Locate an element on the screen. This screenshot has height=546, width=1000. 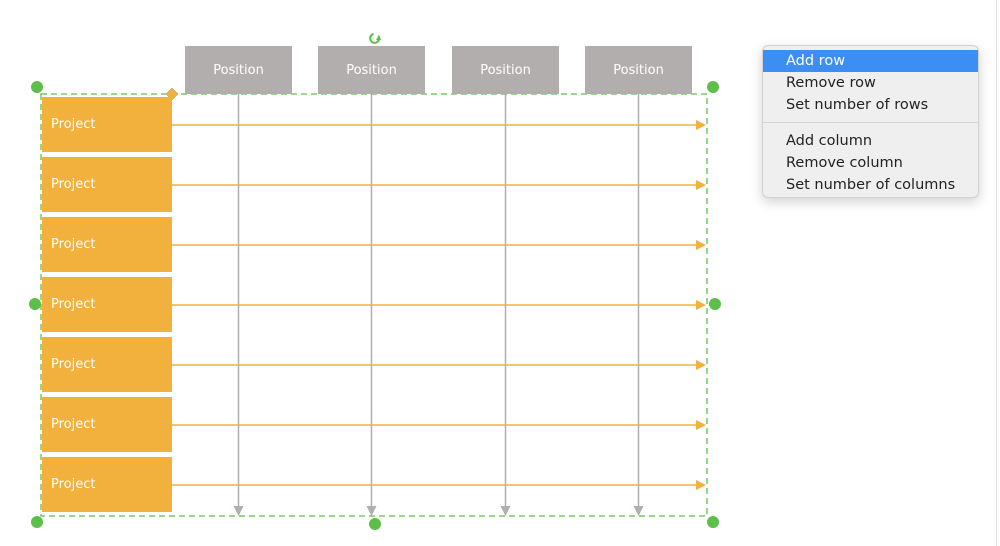
menu-item-set-number-of-columns: Set number of columns is located at coordinates (870, 185).